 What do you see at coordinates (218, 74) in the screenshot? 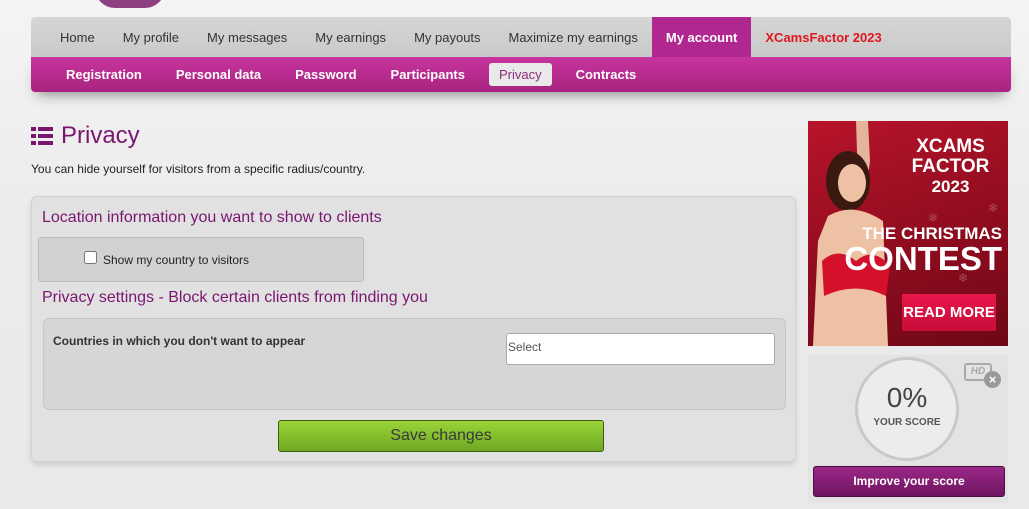
I see `subnav-personal-data: Personal data` at bounding box center [218, 74].